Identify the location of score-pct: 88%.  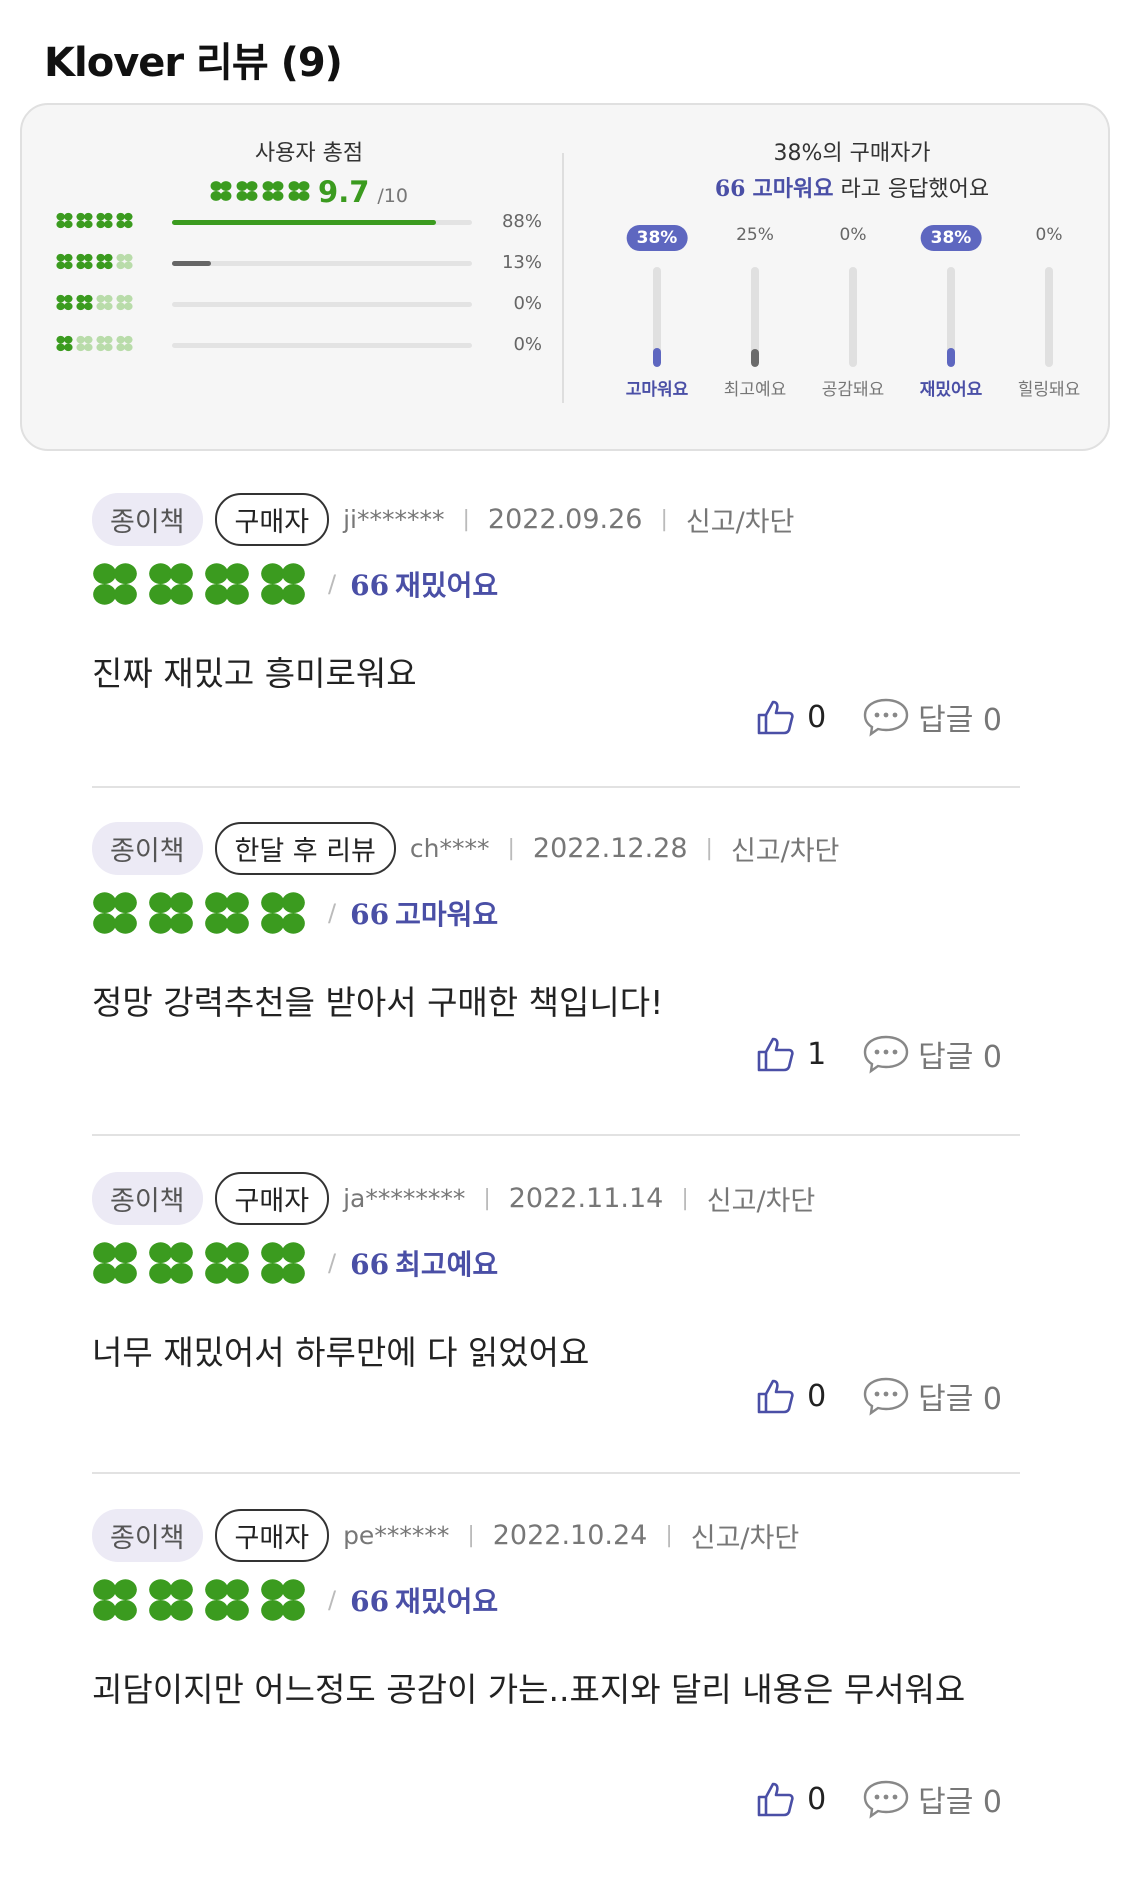
(521, 221).